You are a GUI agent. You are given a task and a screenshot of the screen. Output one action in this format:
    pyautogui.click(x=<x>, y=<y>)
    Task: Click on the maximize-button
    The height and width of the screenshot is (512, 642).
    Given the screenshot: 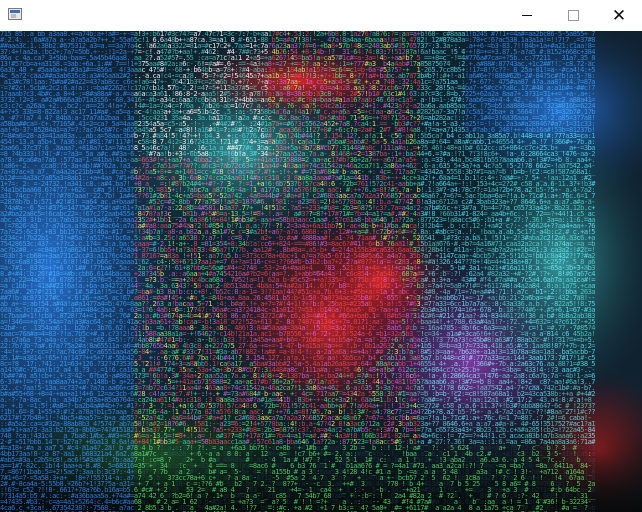 What is the action you would take?
    pyautogui.click(x=573, y=15)
    